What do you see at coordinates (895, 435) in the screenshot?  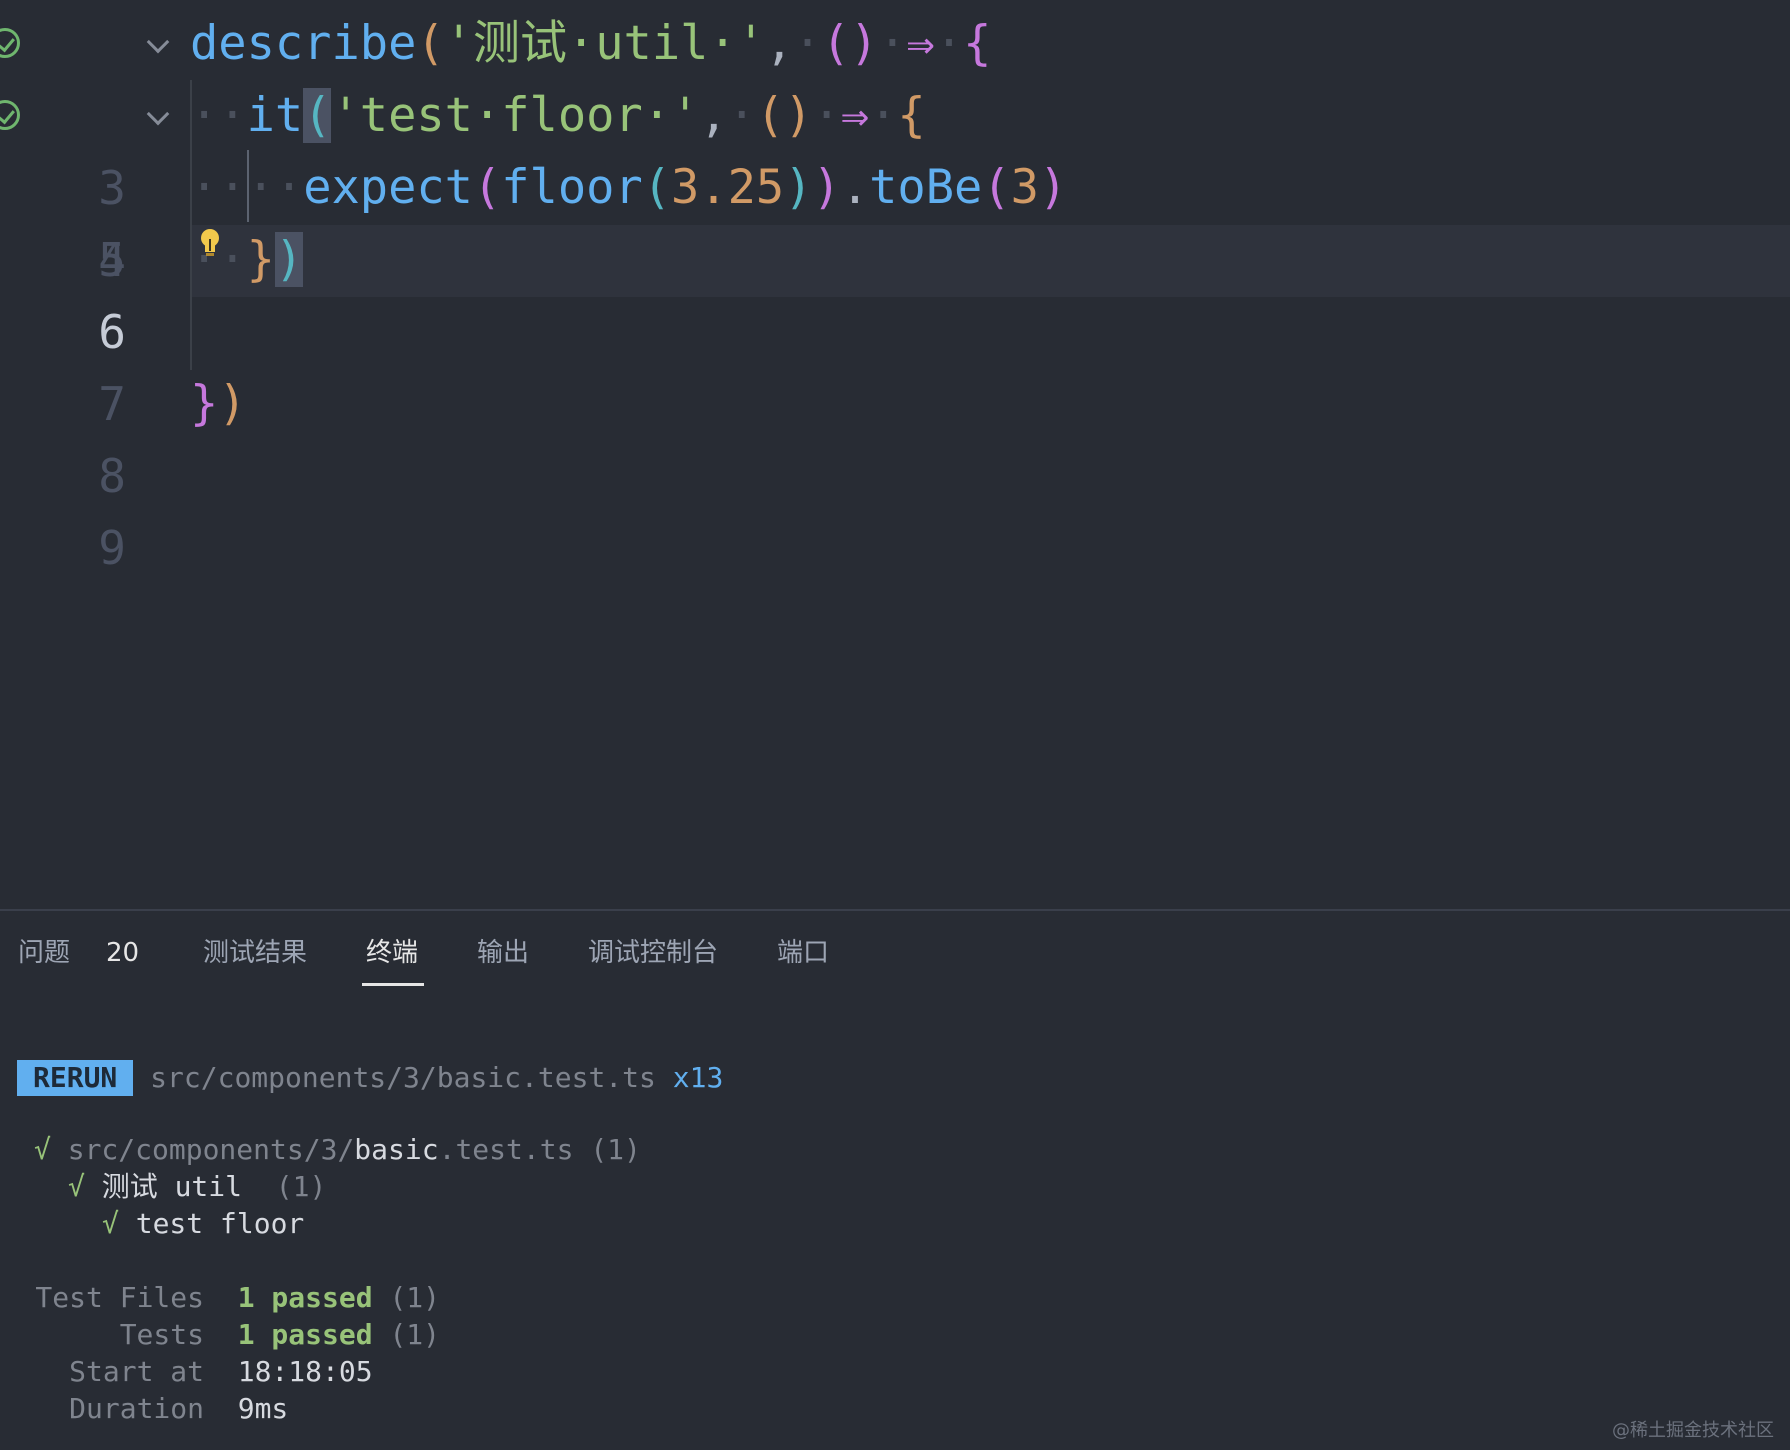 I see `code-line-8: 8 })` at bounding box center [895, 435].